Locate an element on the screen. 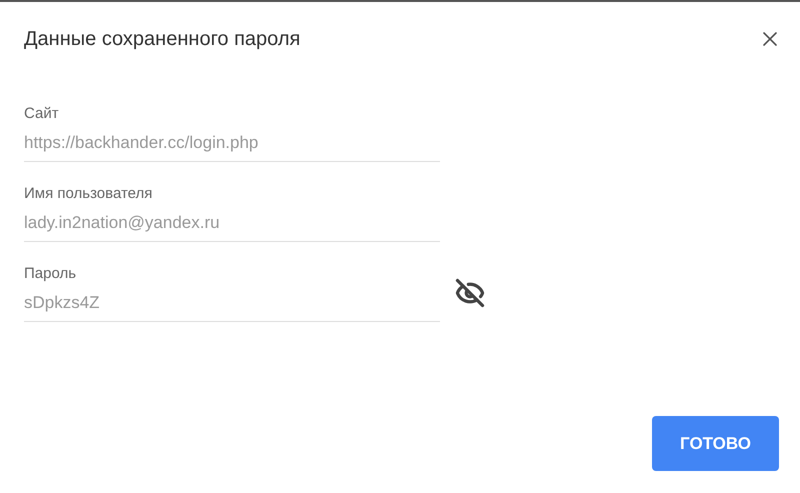 Image resolution: width=800 pixels, height=493 pixels. field-label: Сайт is located at coordinates (42, 114).